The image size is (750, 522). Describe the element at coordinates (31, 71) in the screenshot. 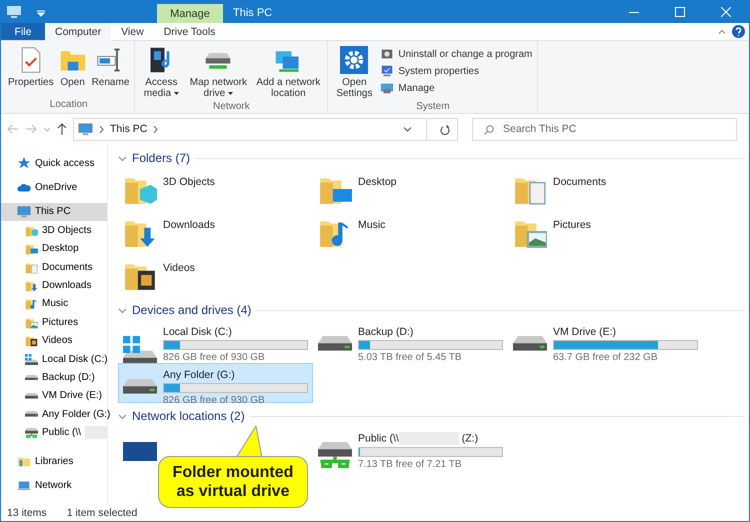

I see `ribbon-button: Properties` at that location.